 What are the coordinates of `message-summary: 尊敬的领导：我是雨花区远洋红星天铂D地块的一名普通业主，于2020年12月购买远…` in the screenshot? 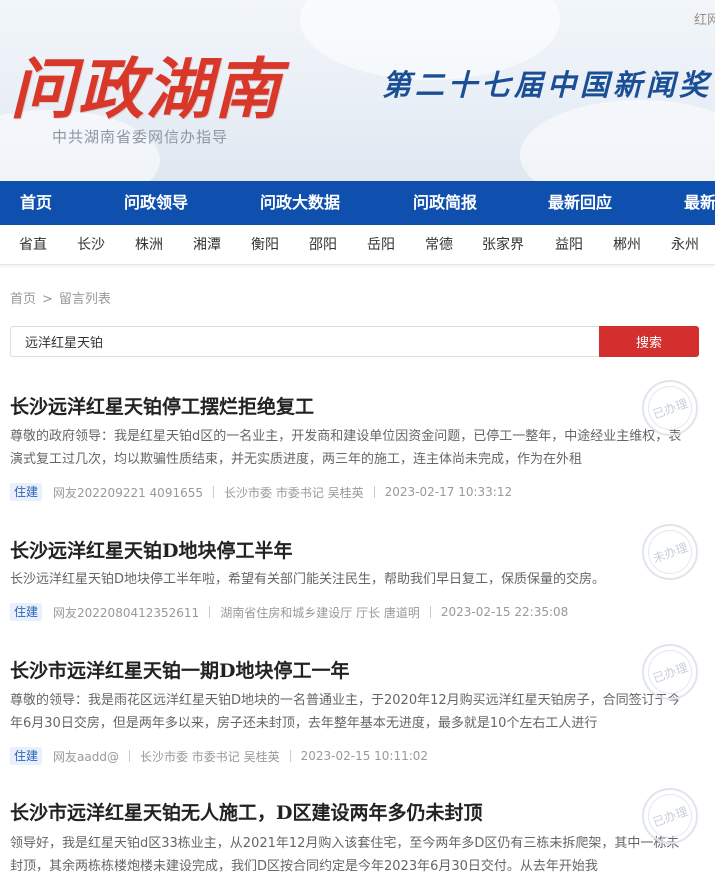 It's located at (345, 712).